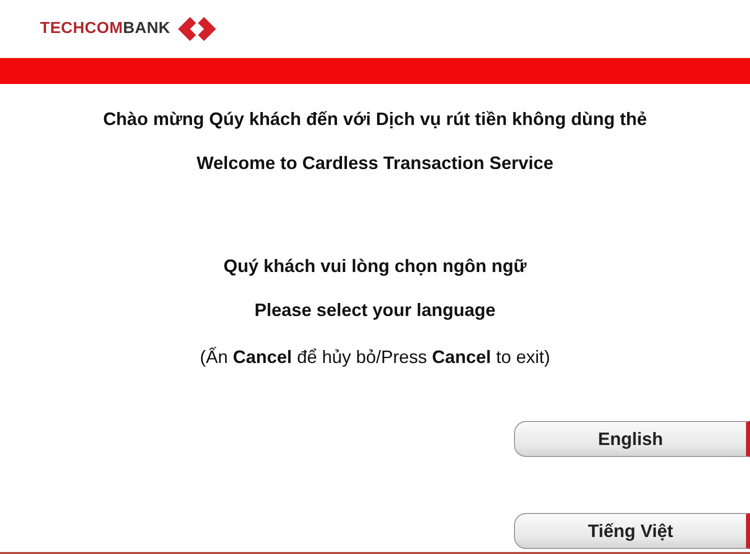  What do you see at coordinates (632, 531) in the screenshot?
I see `language-button: Tiếng Việt` at bounding box center [632, 531].